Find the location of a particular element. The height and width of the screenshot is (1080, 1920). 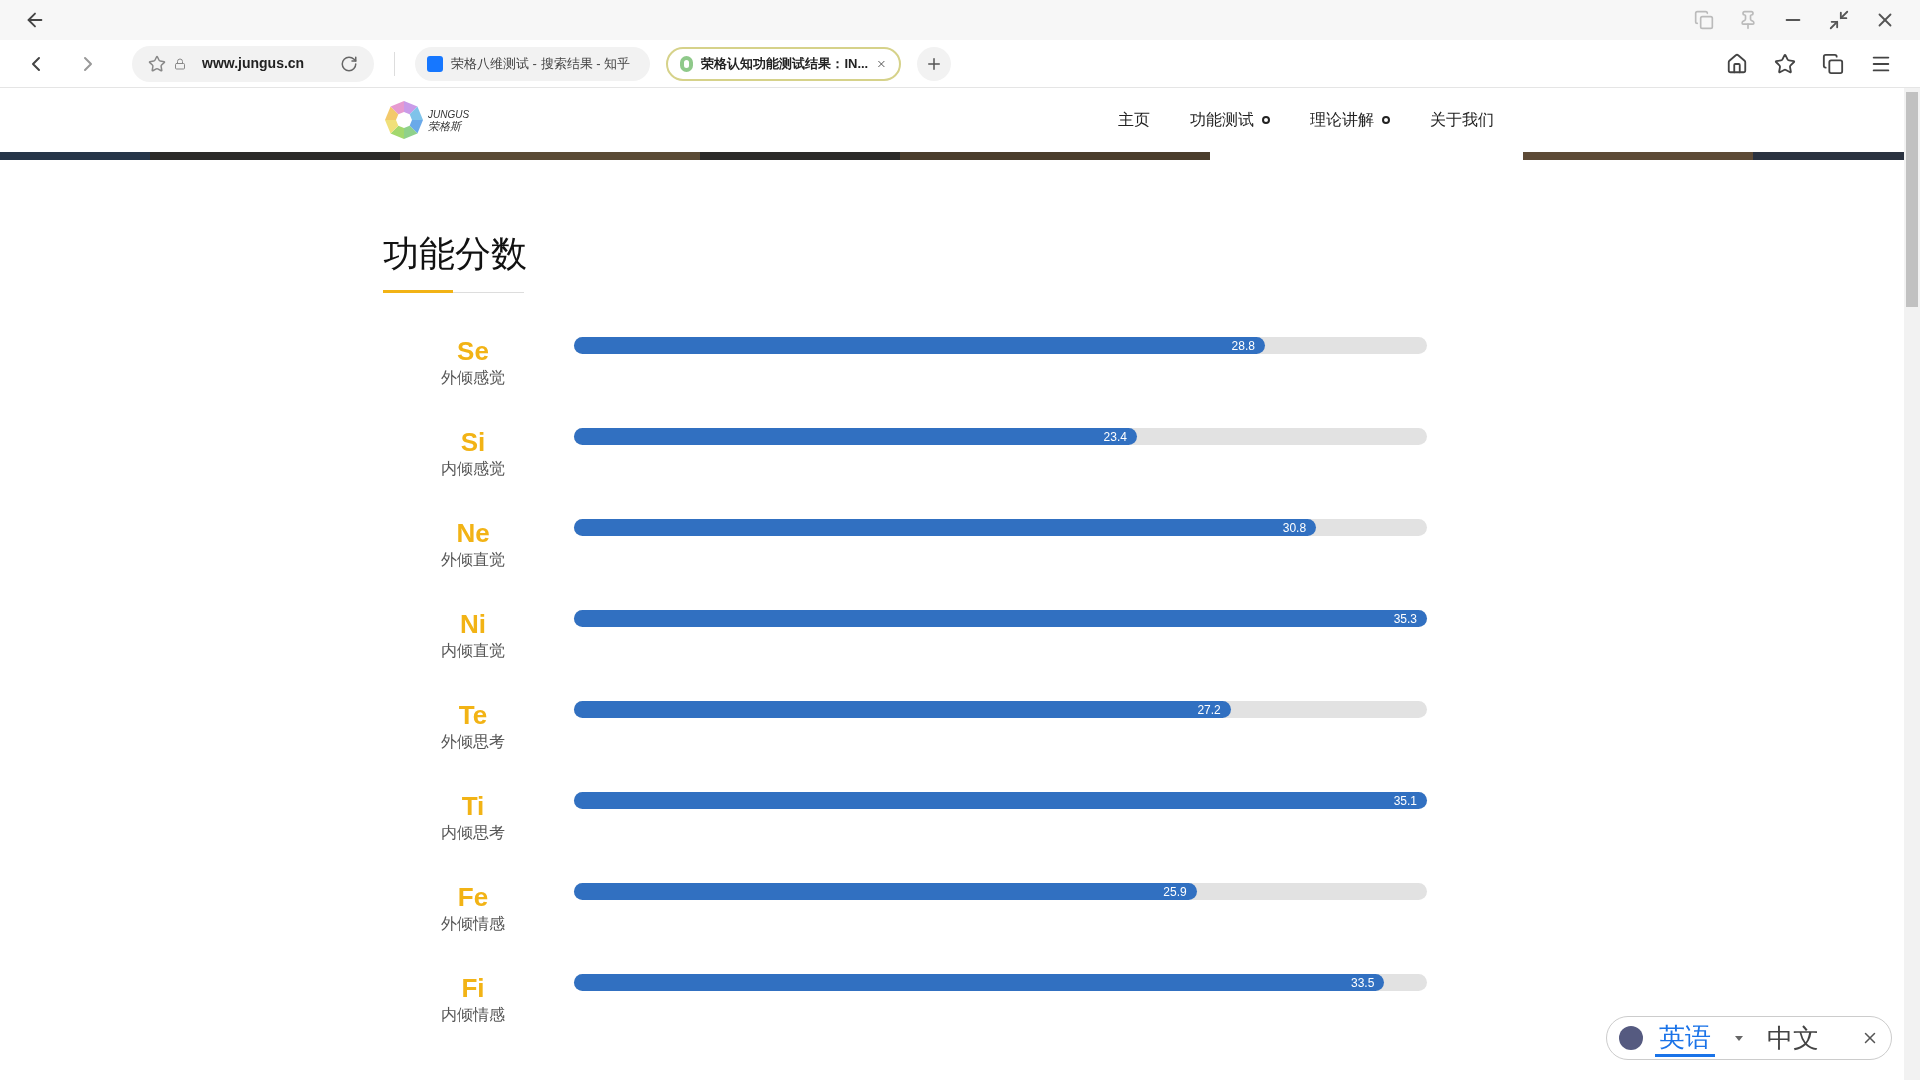

score-value: 25.9 is located at coordinates (1175, 892).